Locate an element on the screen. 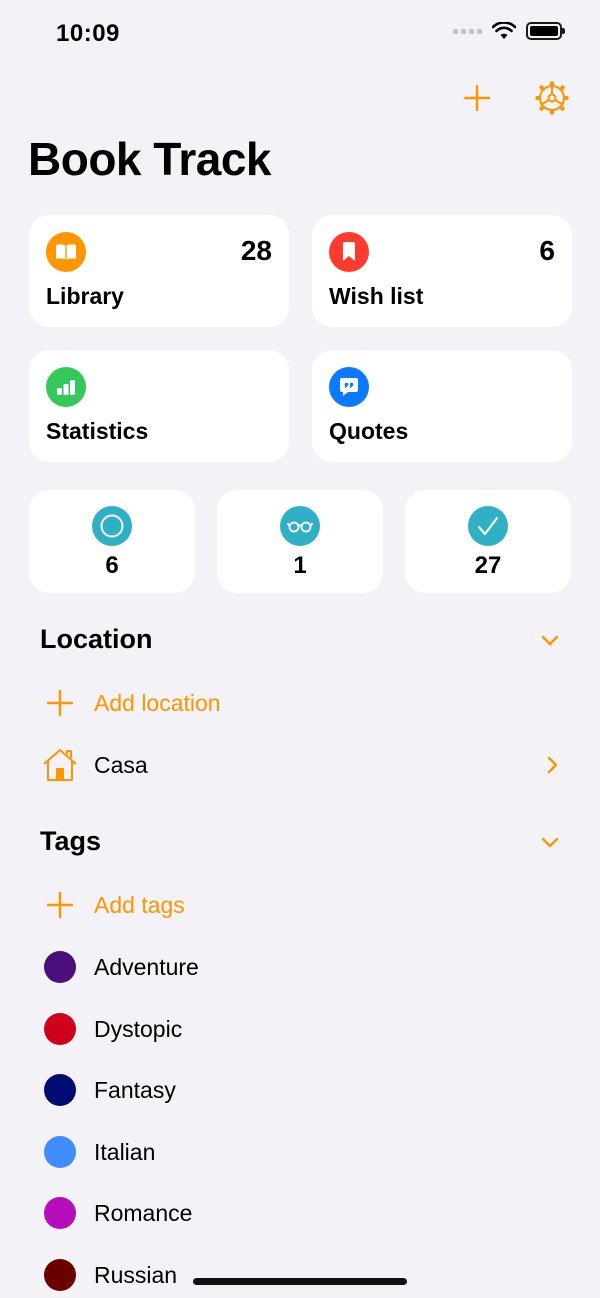 The width and height of the screenshot is (600, 1298). bookmark-icon is located at coordinates (349, 251).